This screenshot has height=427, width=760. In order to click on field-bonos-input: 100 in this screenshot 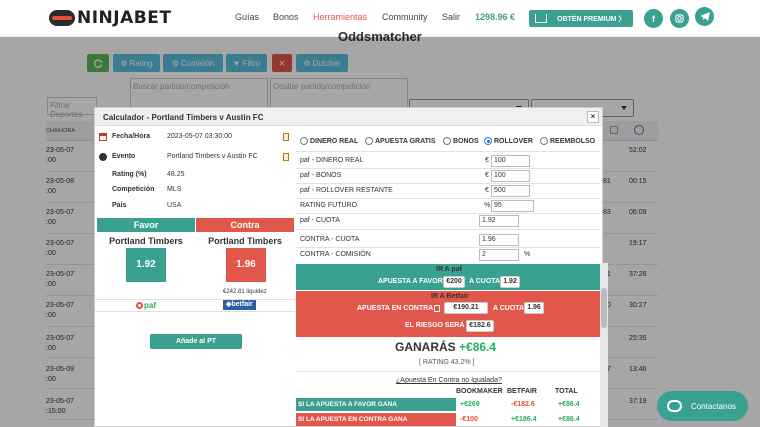, I will do `click(510, 176)`.